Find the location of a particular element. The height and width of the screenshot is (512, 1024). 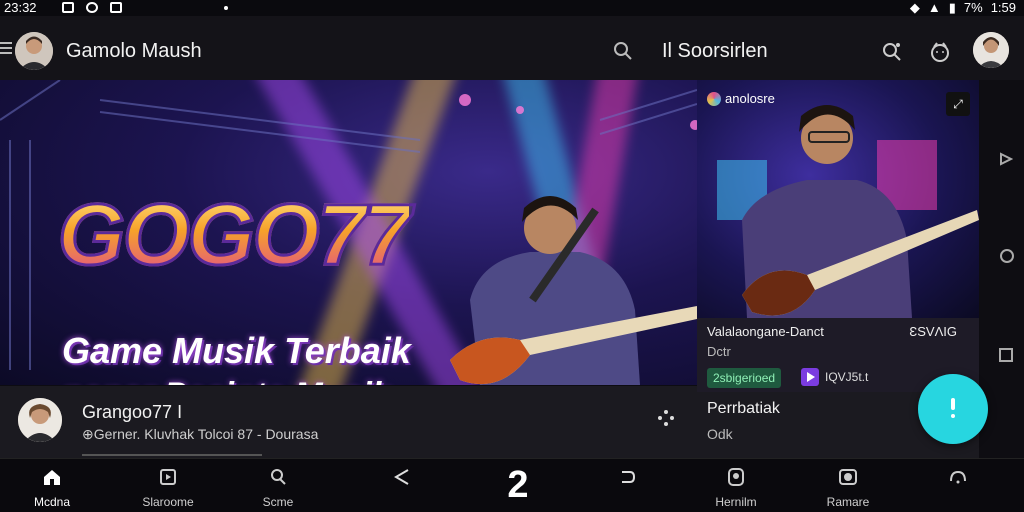

battery-icon: ▮ is located at coordinates (952, 7).